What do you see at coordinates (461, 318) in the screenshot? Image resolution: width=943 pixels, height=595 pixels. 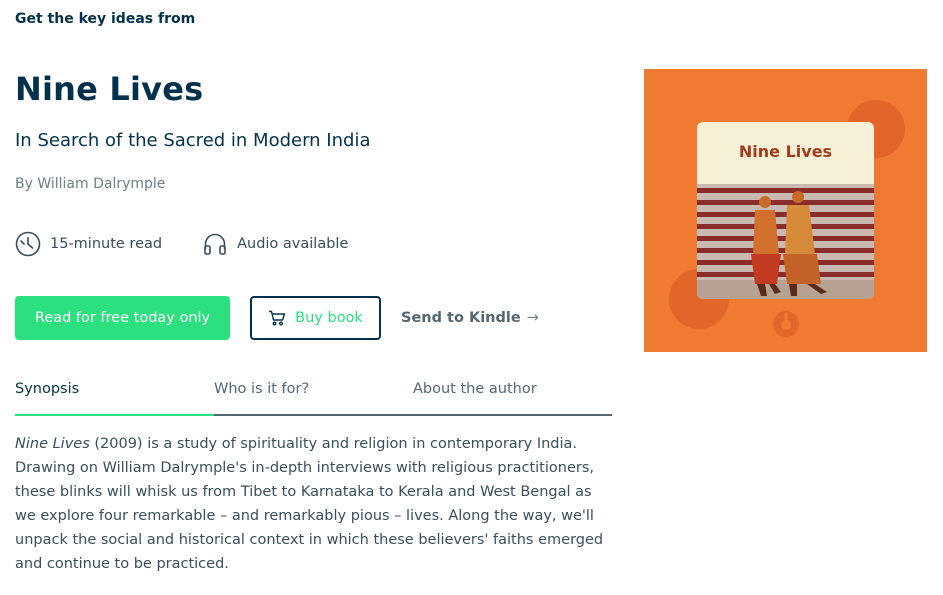 I see `send-to-kindle-label: Send to Kindle` at bounding box center [461, 318].